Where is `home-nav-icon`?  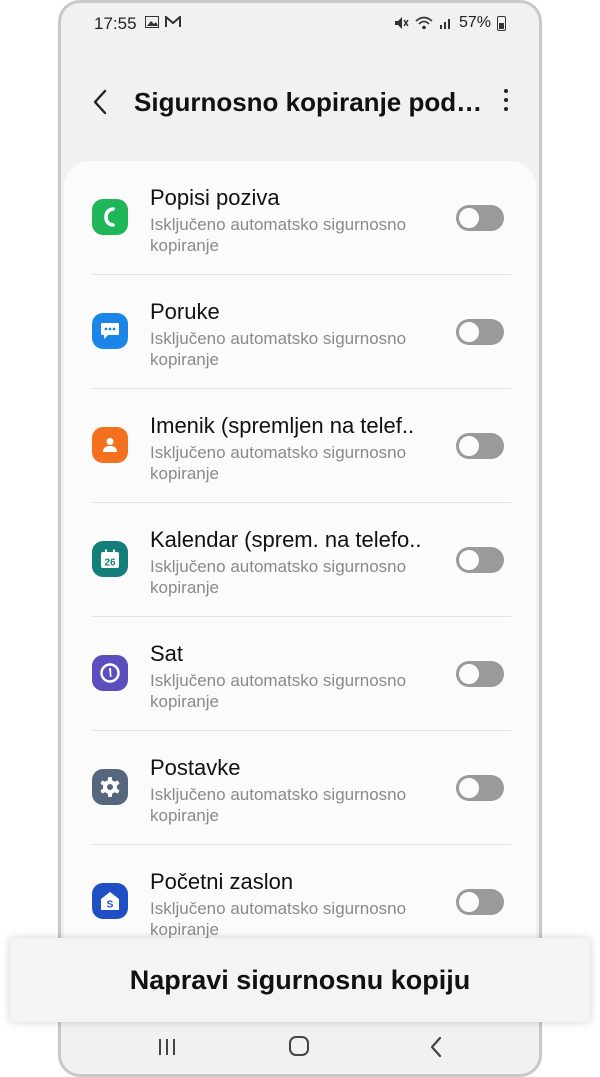 home-nav-icon is located at coordinates (299, 1046).